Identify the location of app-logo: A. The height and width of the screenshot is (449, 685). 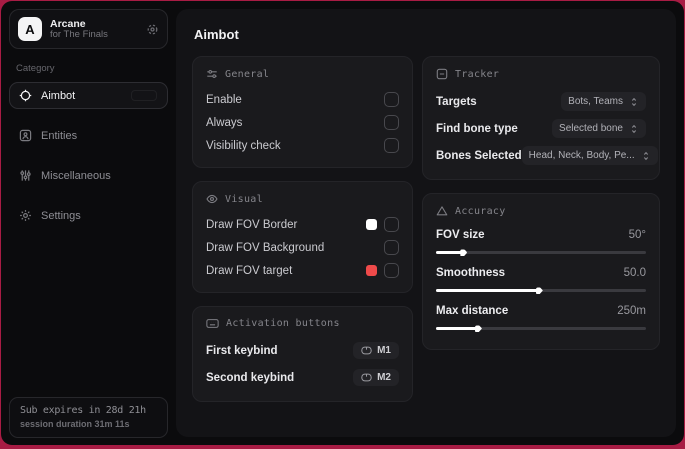
(30, 29).